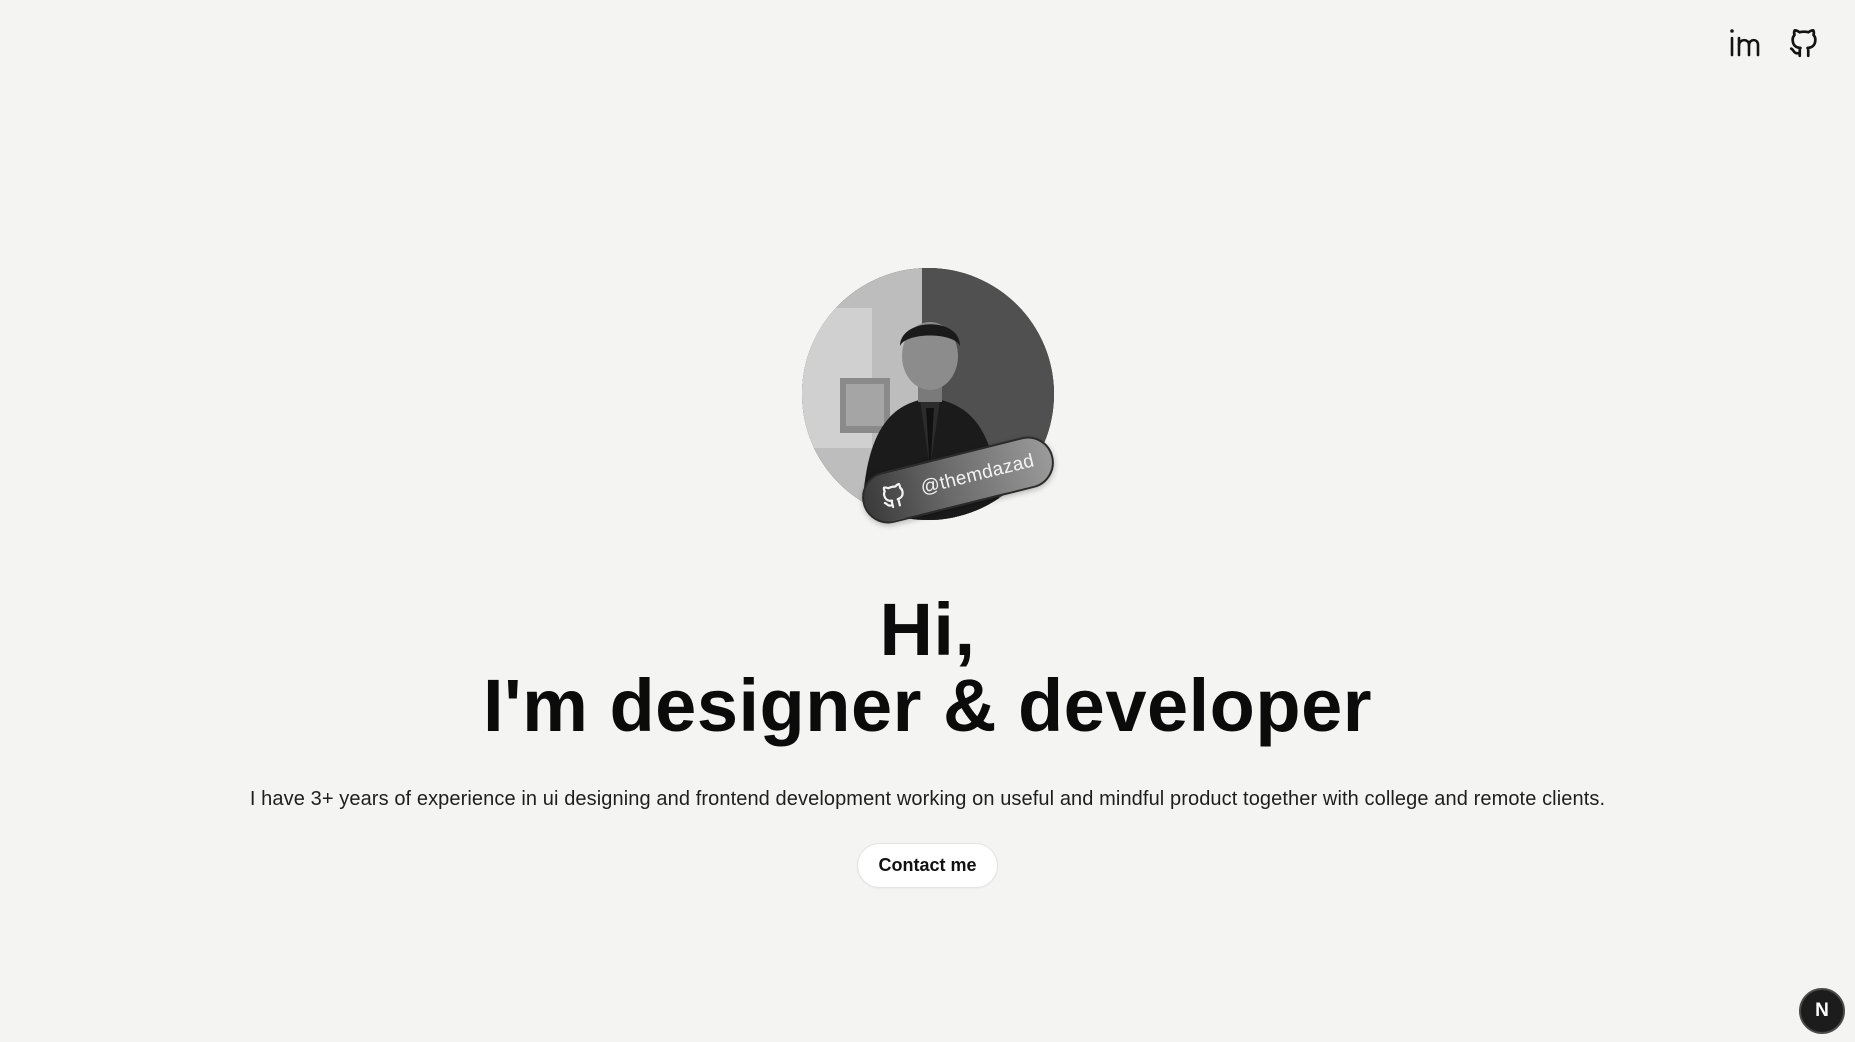 The height and width of the screenshot is (1042, 1855). I want to click on hero-greeting: Hi,, so click(927, 629).